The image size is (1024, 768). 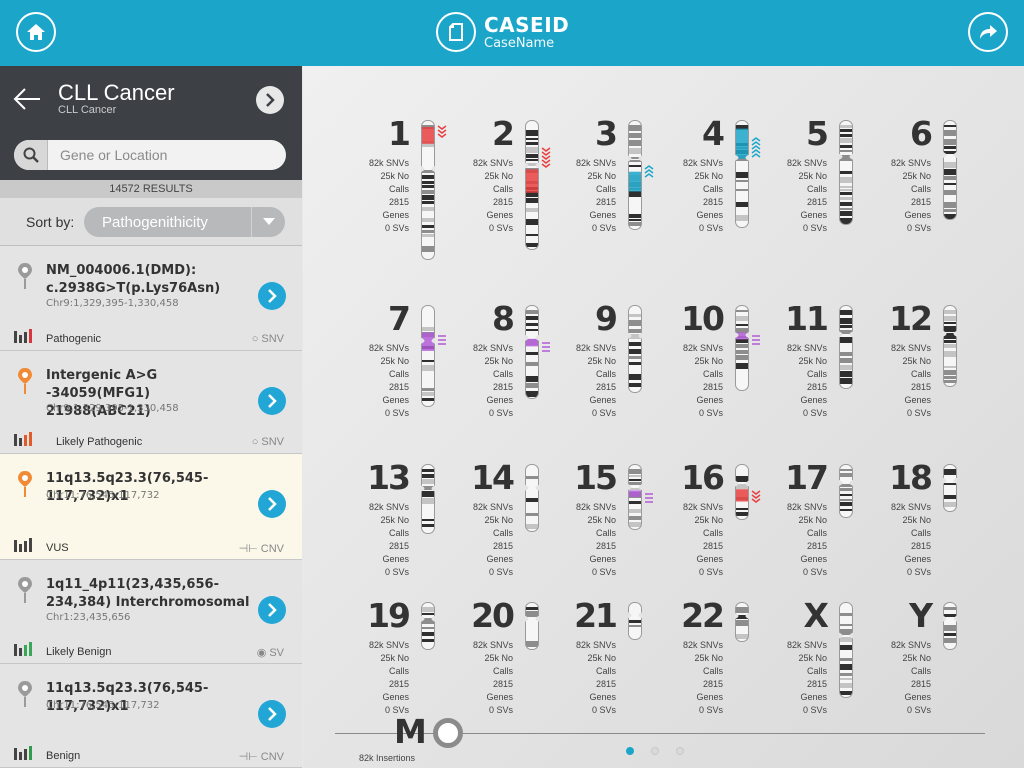 I want to click on search-button, so click(x=31, y=155).